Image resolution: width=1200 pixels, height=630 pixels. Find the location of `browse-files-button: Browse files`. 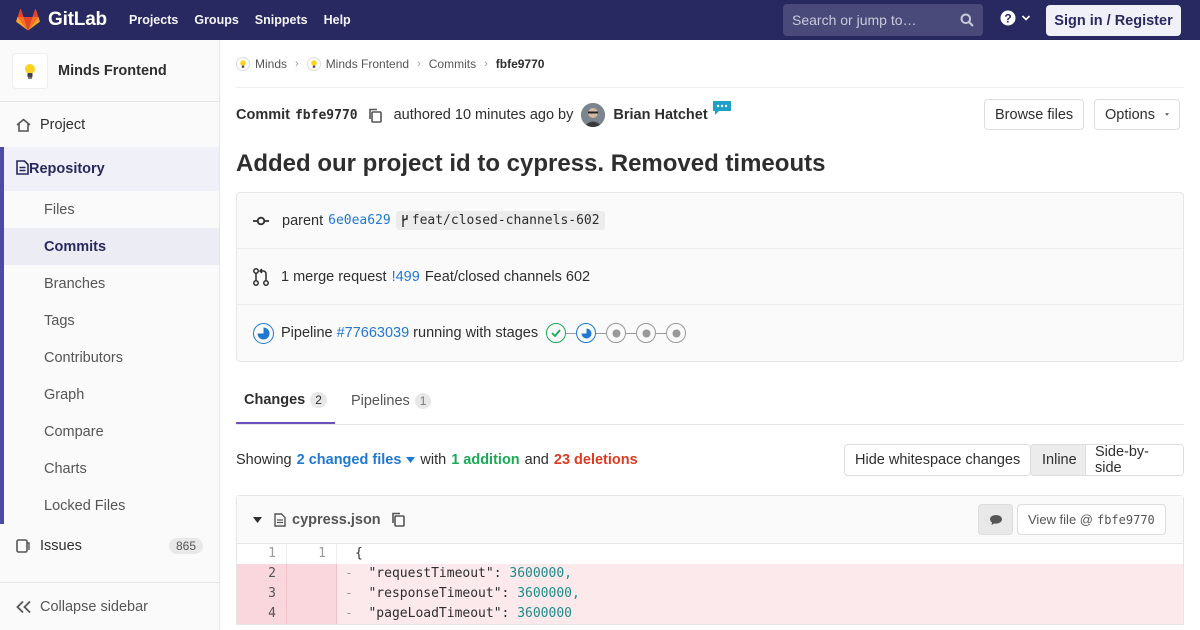

browse-files-button: Browse files is located at coordinates (1034, 114).